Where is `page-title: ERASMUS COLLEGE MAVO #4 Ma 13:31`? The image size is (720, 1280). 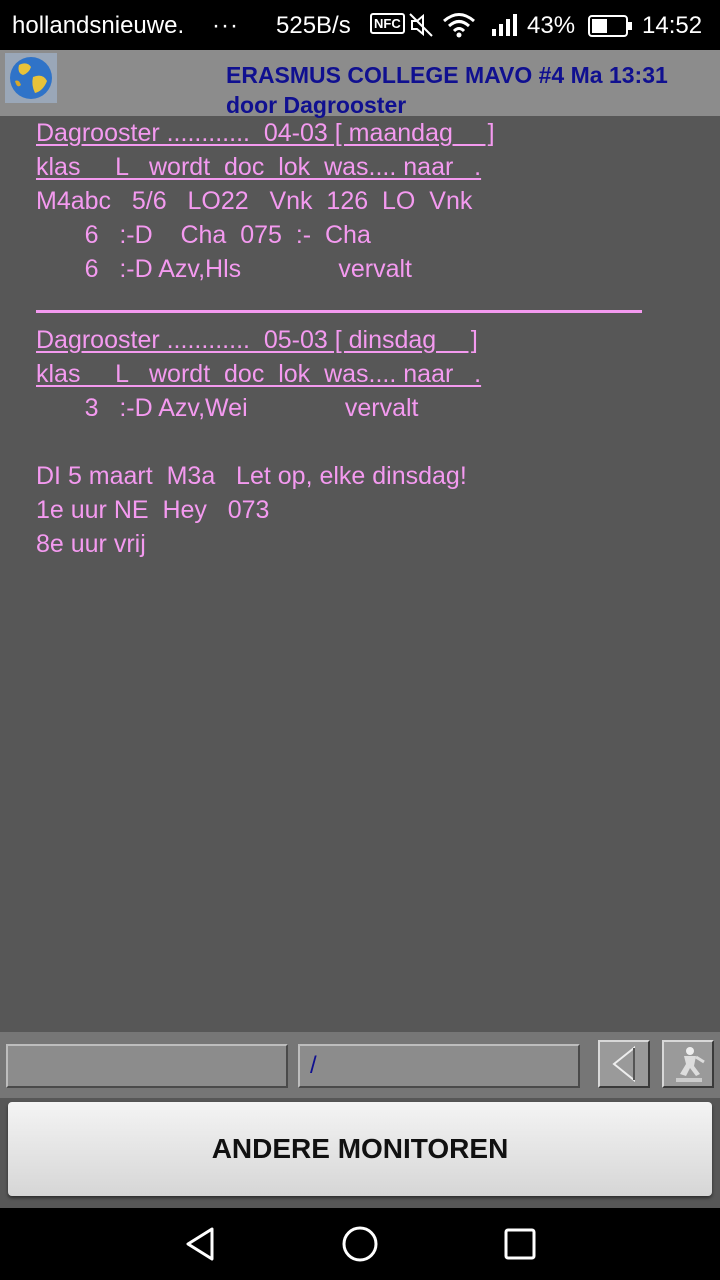 page-title: ERASMUS COLLEGE MAVO #4 Ma 13:31 is located at coordinates (447, 75).